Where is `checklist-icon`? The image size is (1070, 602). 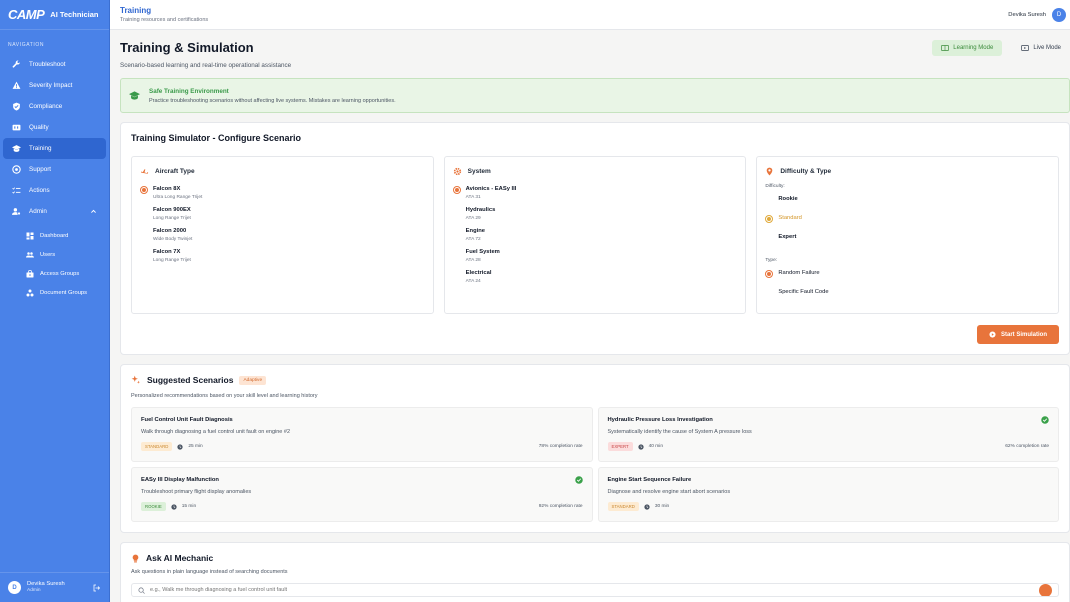 checklist-icon is located at coordinates (16, 190).